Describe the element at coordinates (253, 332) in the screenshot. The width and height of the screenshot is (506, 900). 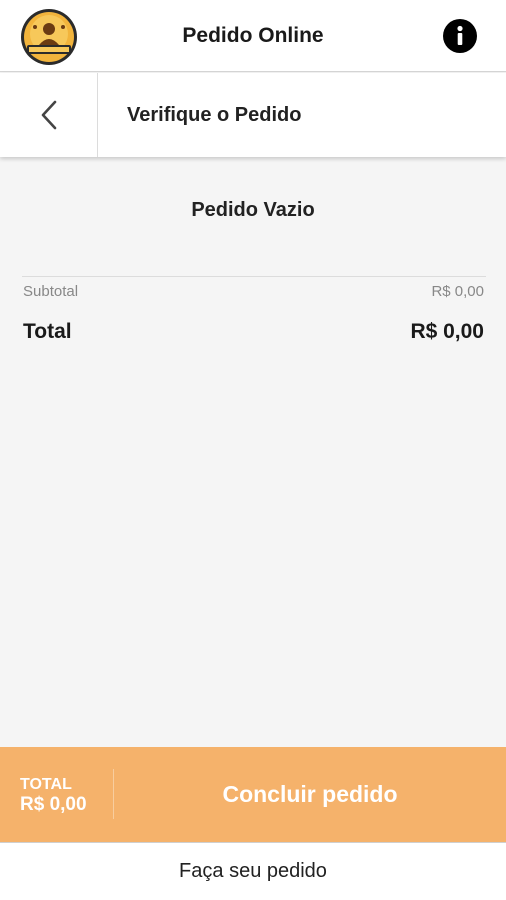
I see `total-row: Total R$ 0,00` at that location.